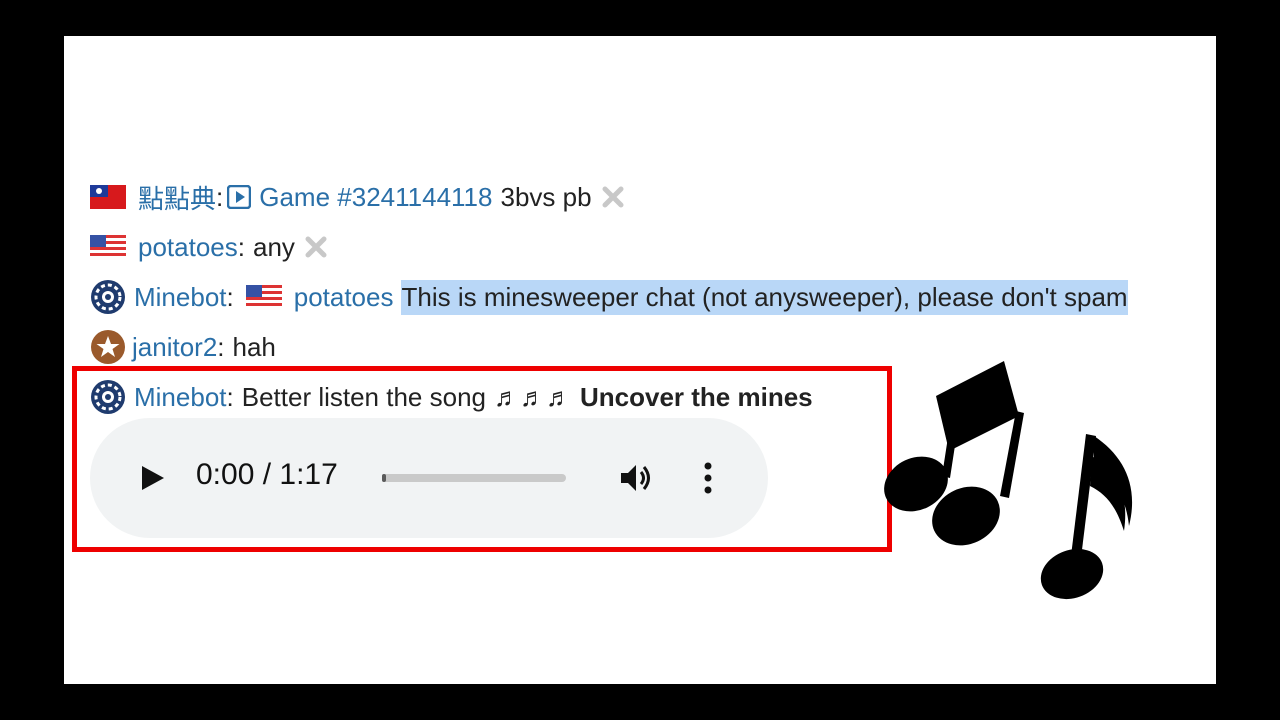 The width and height of the screenshot is (1280, 720). Describe the element at coordinates (474, 478) in the screenshot. I see `seek-bar` at that location.